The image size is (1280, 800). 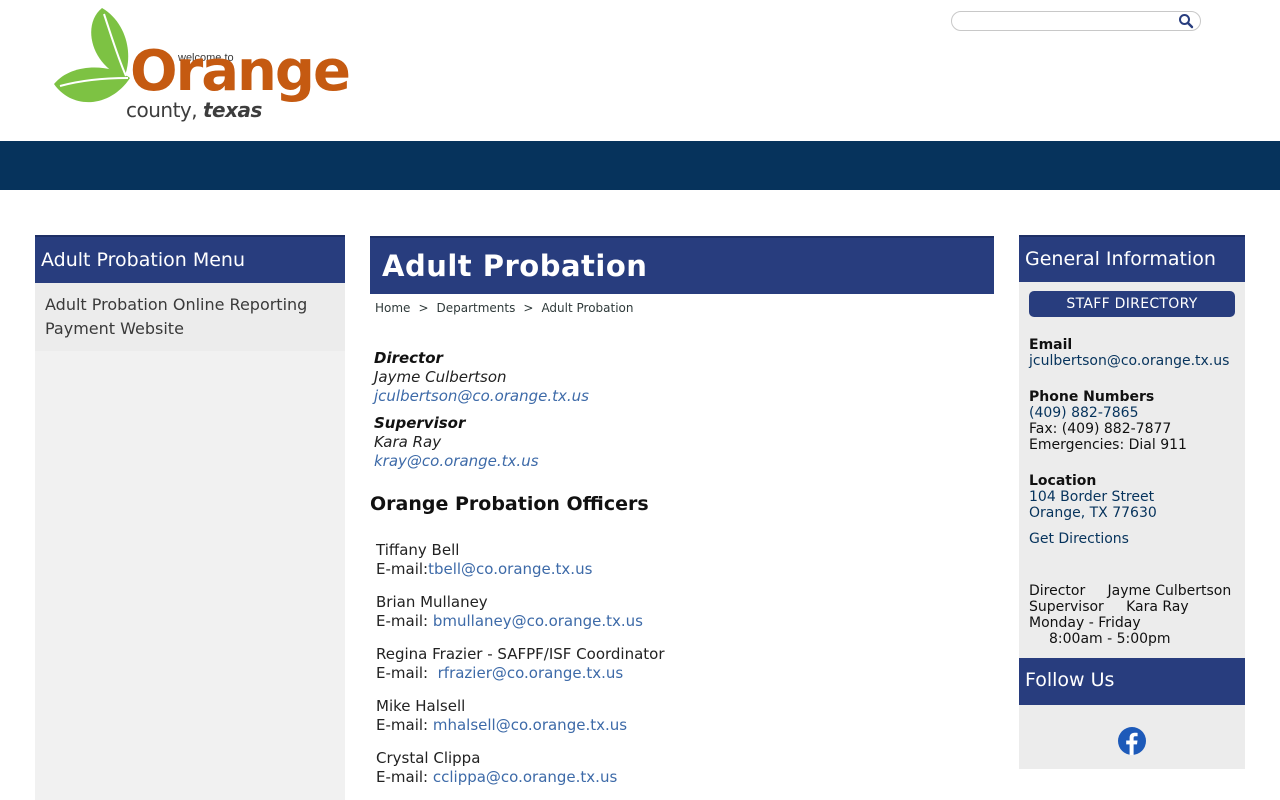 I want to click on fax-text: Fax: (409) 882-7877, so click(x=1100, y=429).